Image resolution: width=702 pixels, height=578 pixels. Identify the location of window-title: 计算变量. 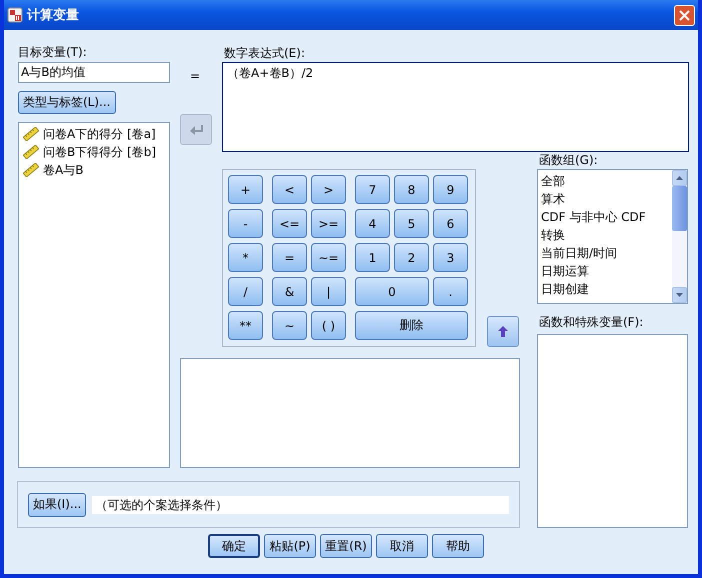
(53, 15).